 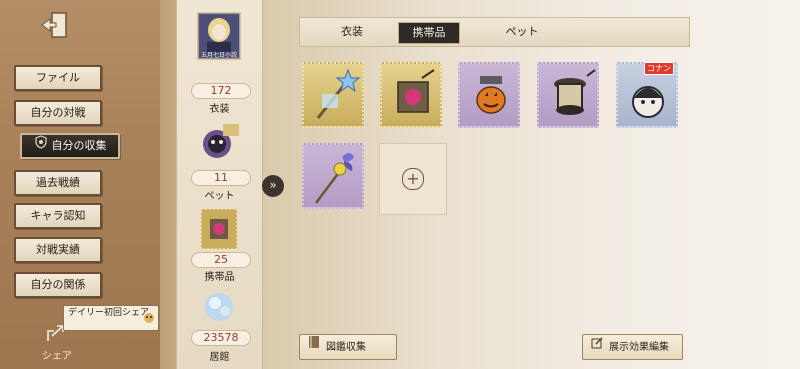 I want to click on tab-label: 携帯品, so click(x=429, y=32).